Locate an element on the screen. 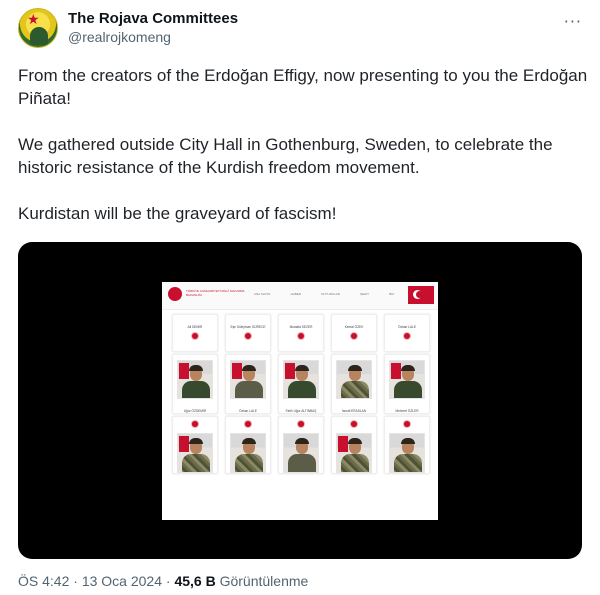 The image size is (600, 595). soldier-name: Eşe Süleyman GÜRECE is located at coordinates (248, 327).